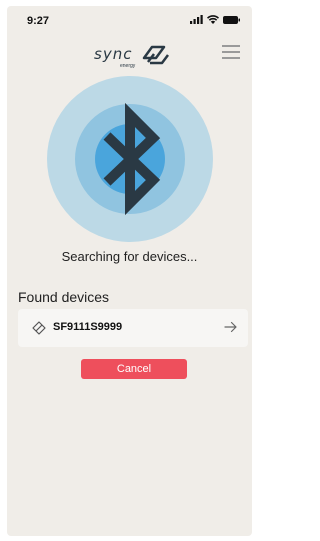  I want to click on device-tag-icon, so click(39, 328).